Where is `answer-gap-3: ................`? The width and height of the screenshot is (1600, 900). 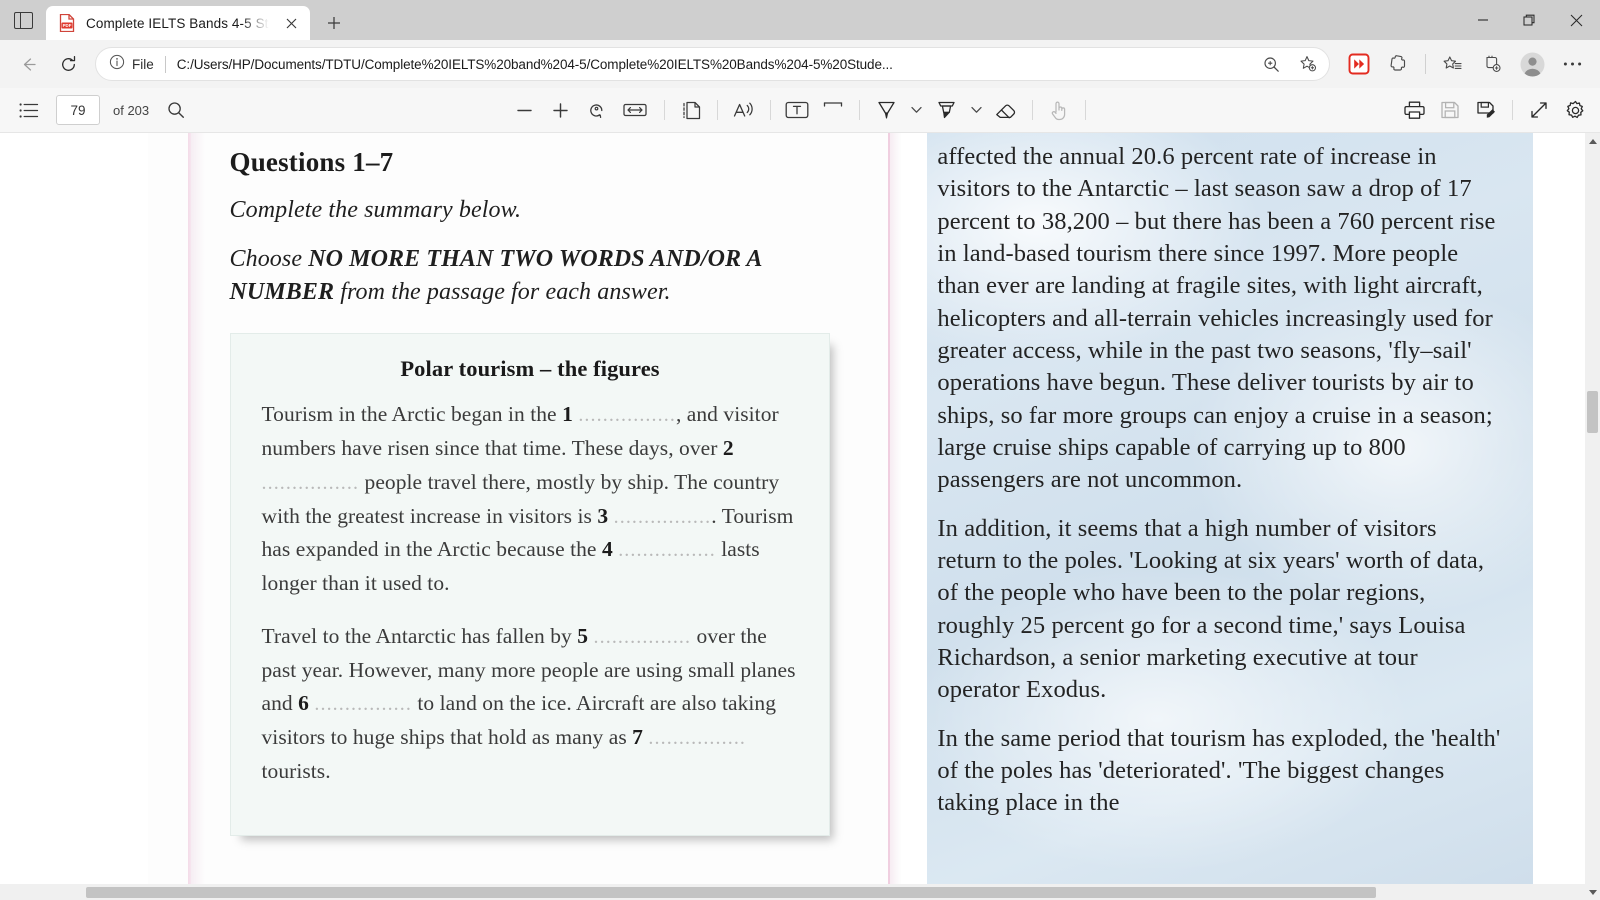 answer-gap-3: ................ is located at coordinates (662, 516).